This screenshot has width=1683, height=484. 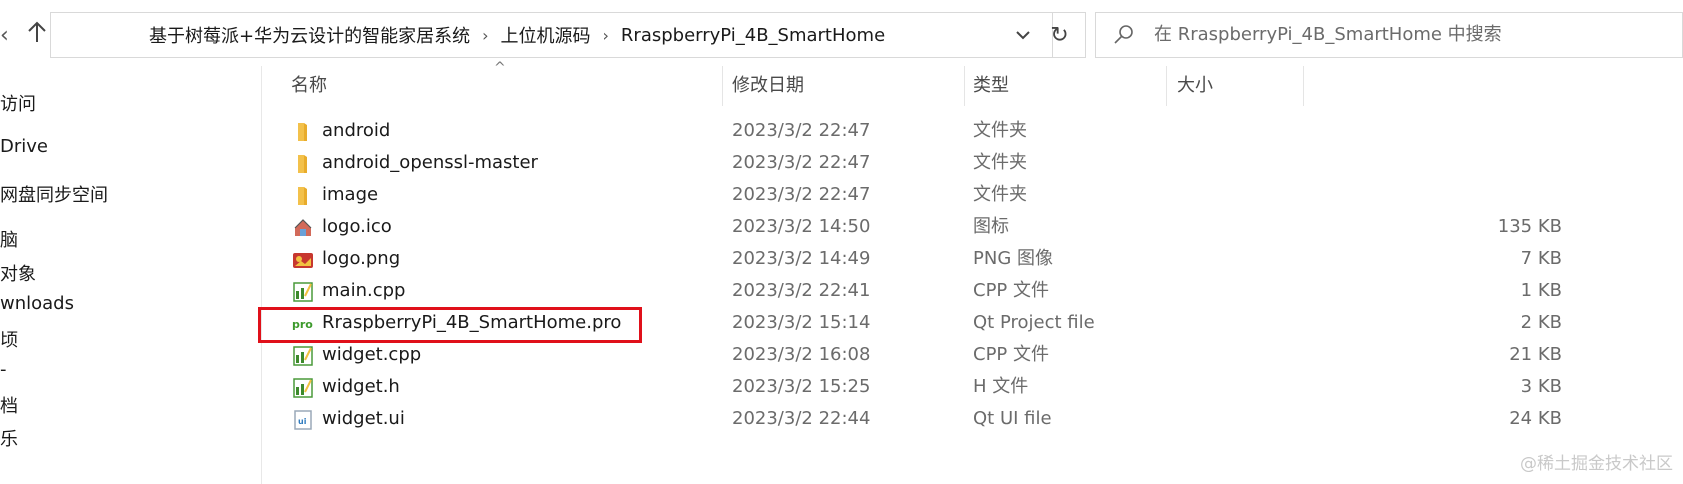 What do you see at coordinates (546, 35) in the screenshot?
I see `breadcrumb-item-source: 上位机源码` at bounding box center [546, 35].